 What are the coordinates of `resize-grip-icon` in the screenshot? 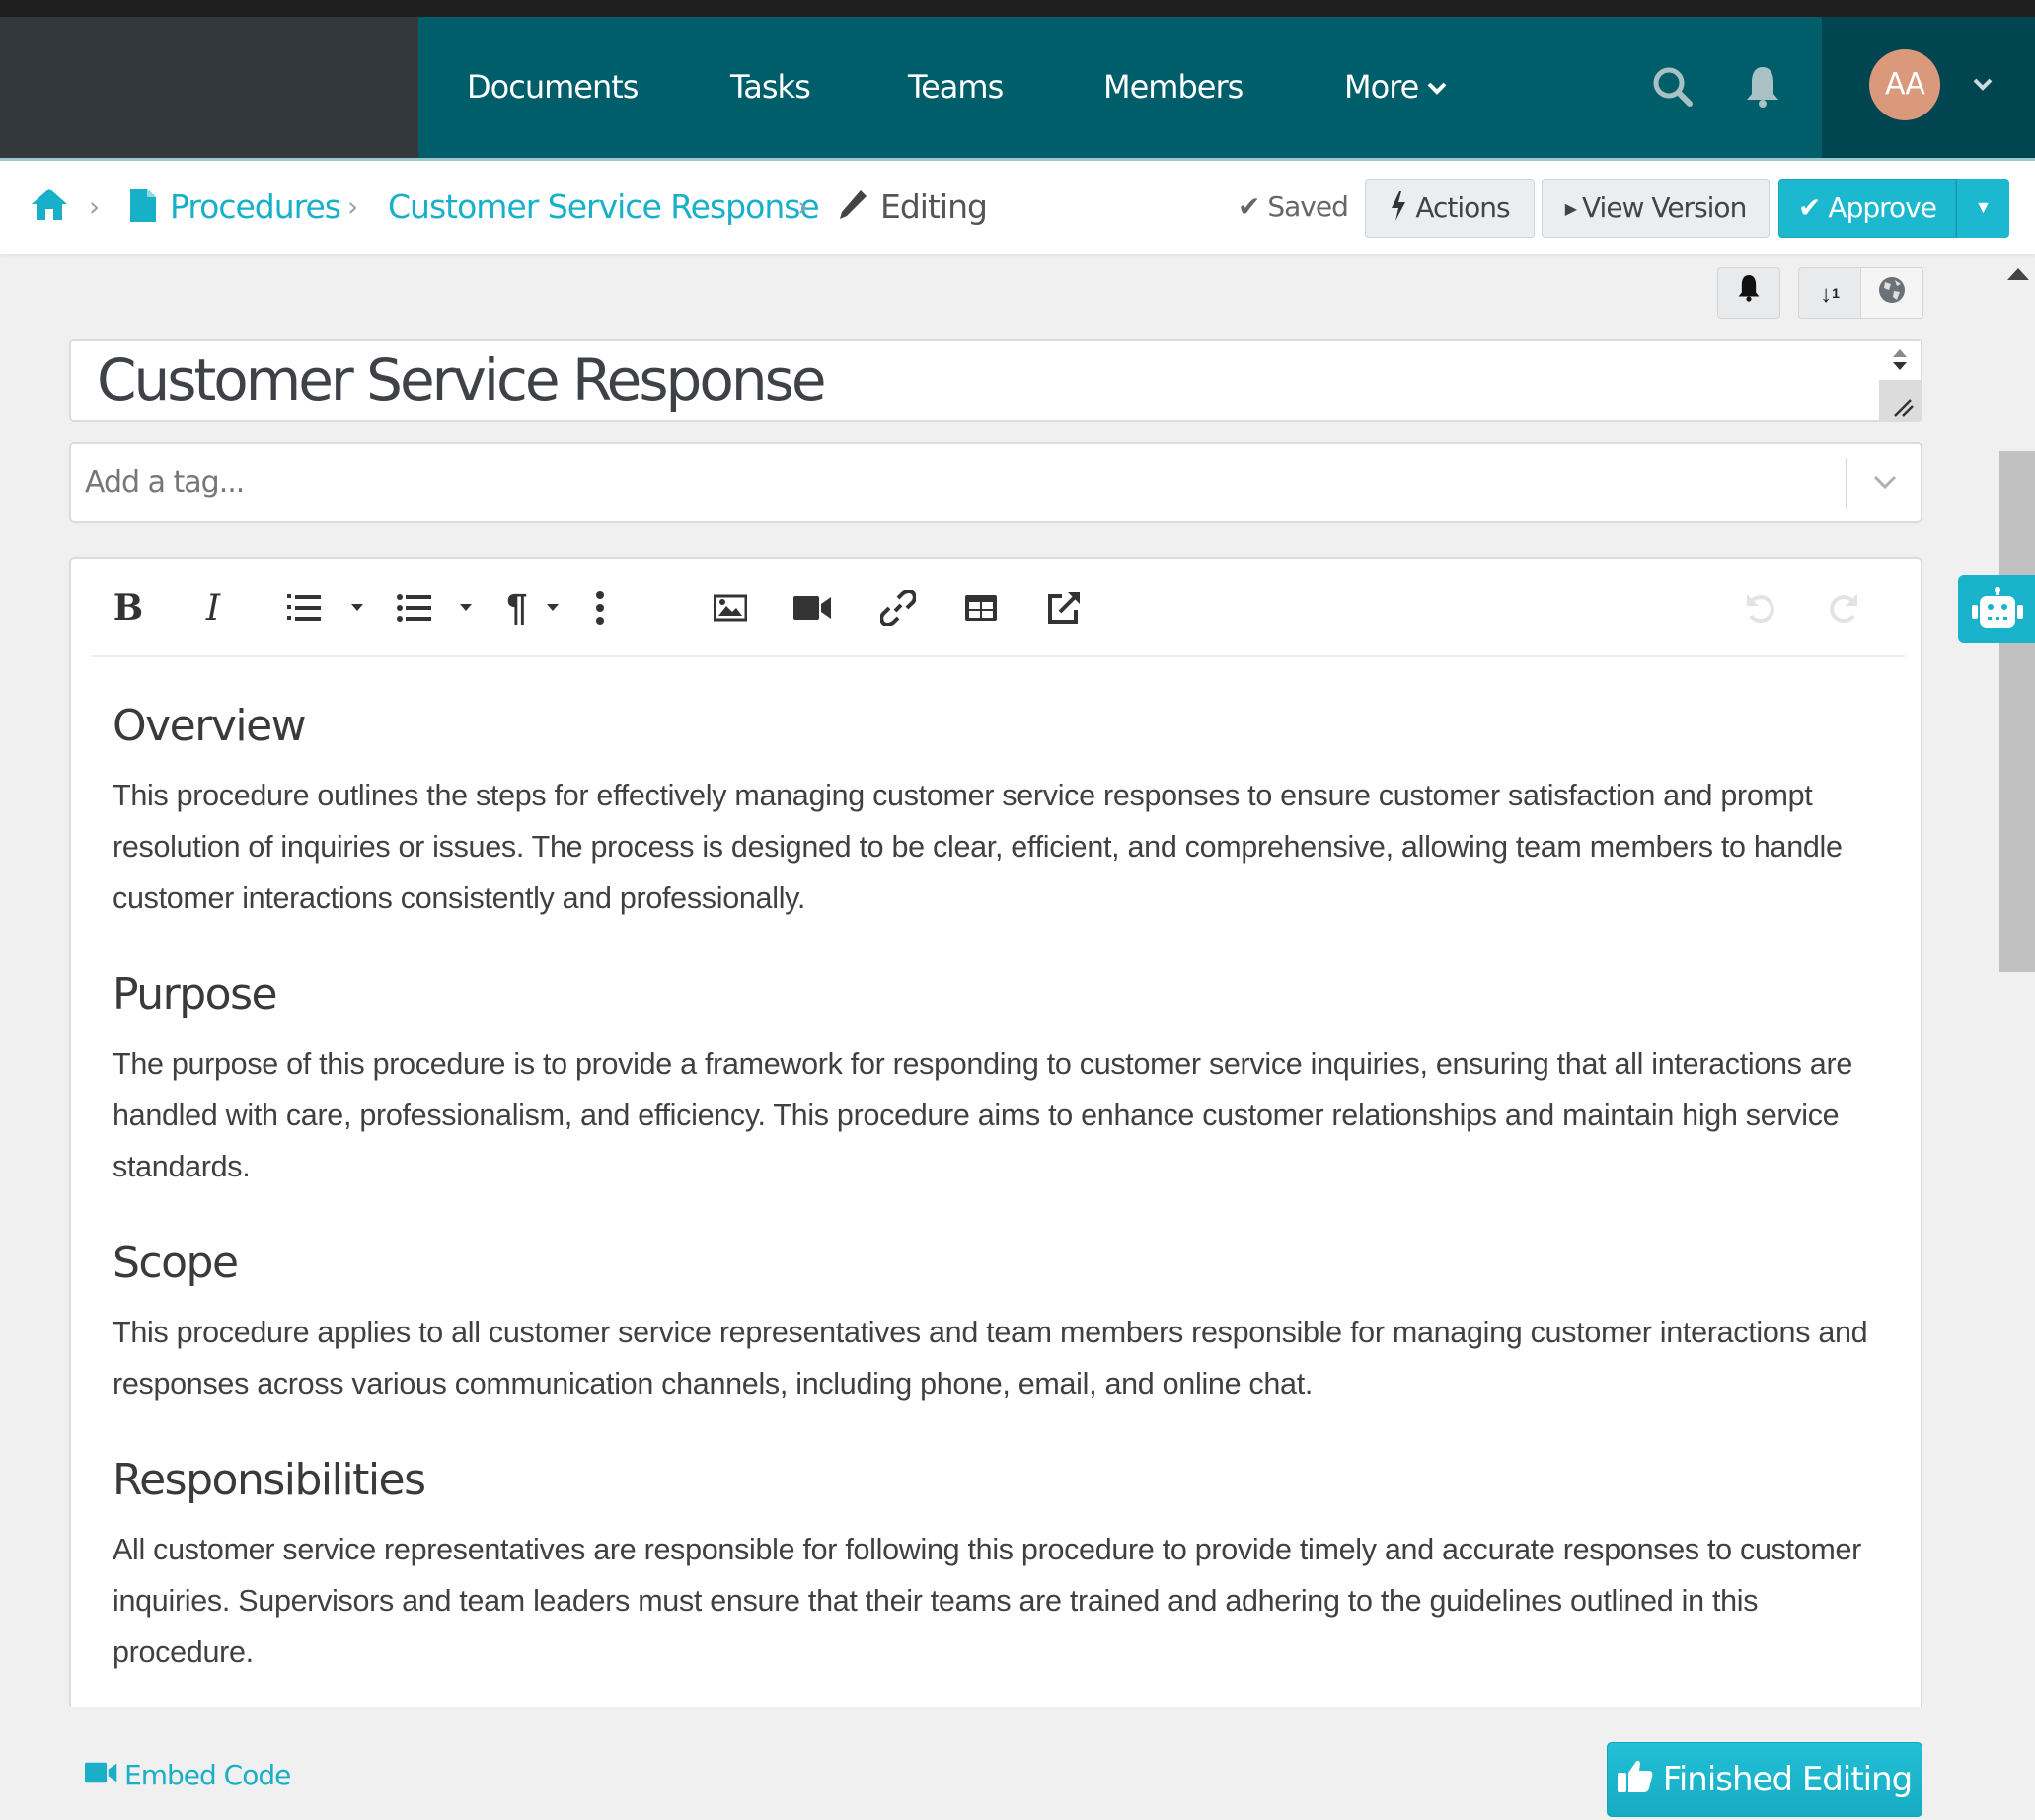 It's located at (1900, 400).